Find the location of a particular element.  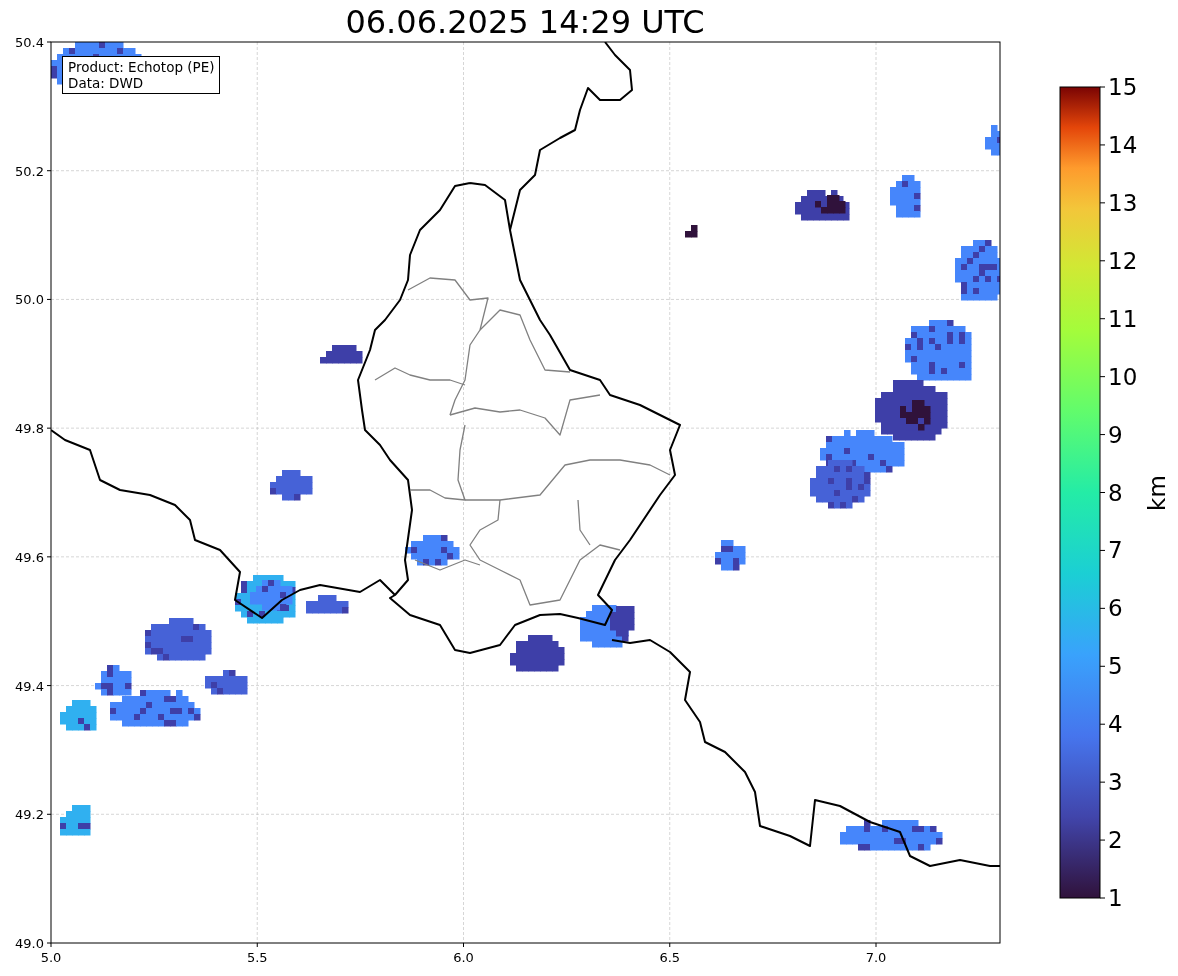

axis-tick-label: 50.4 is located at coordinates (29, 42).